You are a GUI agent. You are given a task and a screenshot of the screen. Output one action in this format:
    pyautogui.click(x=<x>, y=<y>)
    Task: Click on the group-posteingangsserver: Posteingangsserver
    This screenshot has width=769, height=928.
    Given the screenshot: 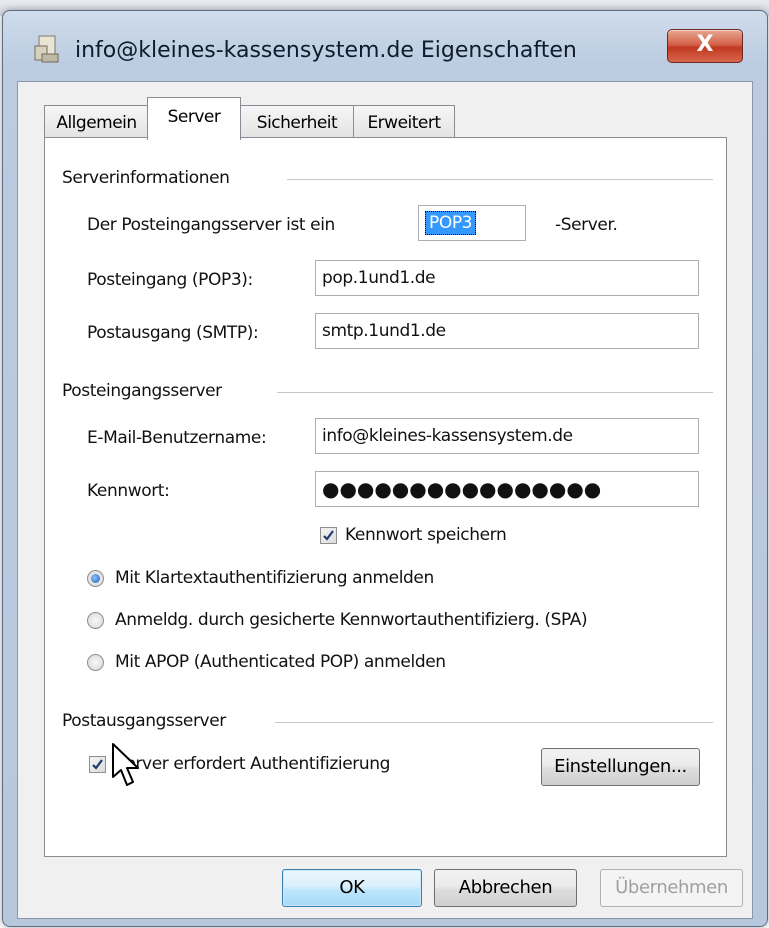 What is the action you would take?
    pyautogui.click(x=142, y=391)
    